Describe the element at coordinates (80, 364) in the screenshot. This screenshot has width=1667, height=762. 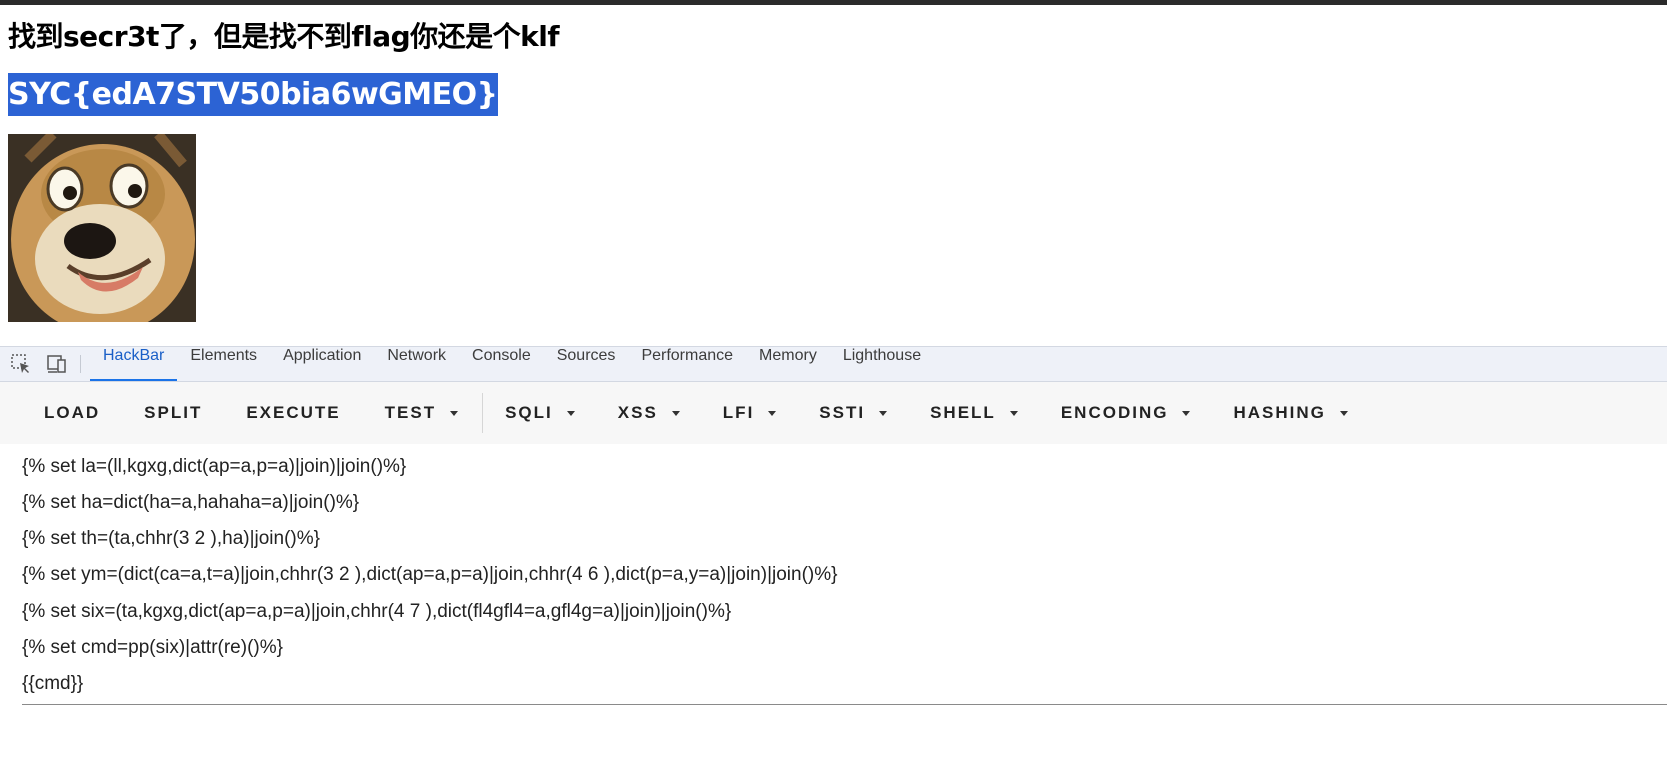
I see `tabbar-separator` at that location.